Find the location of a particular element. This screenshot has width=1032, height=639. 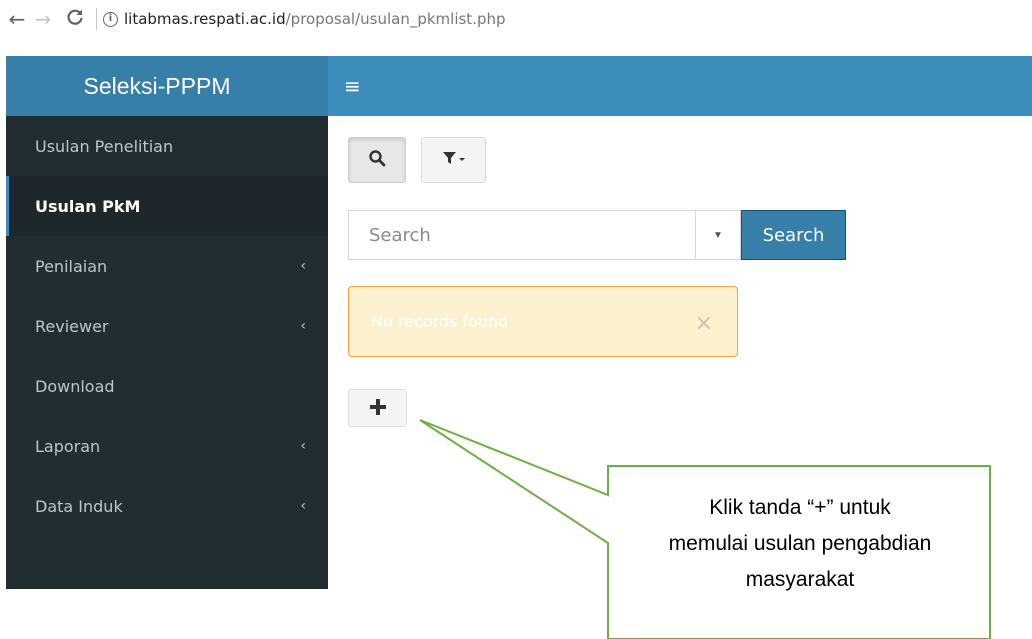

url-path: /proposal/usulan_pkmlist.php is located at coordinates (395, 19).